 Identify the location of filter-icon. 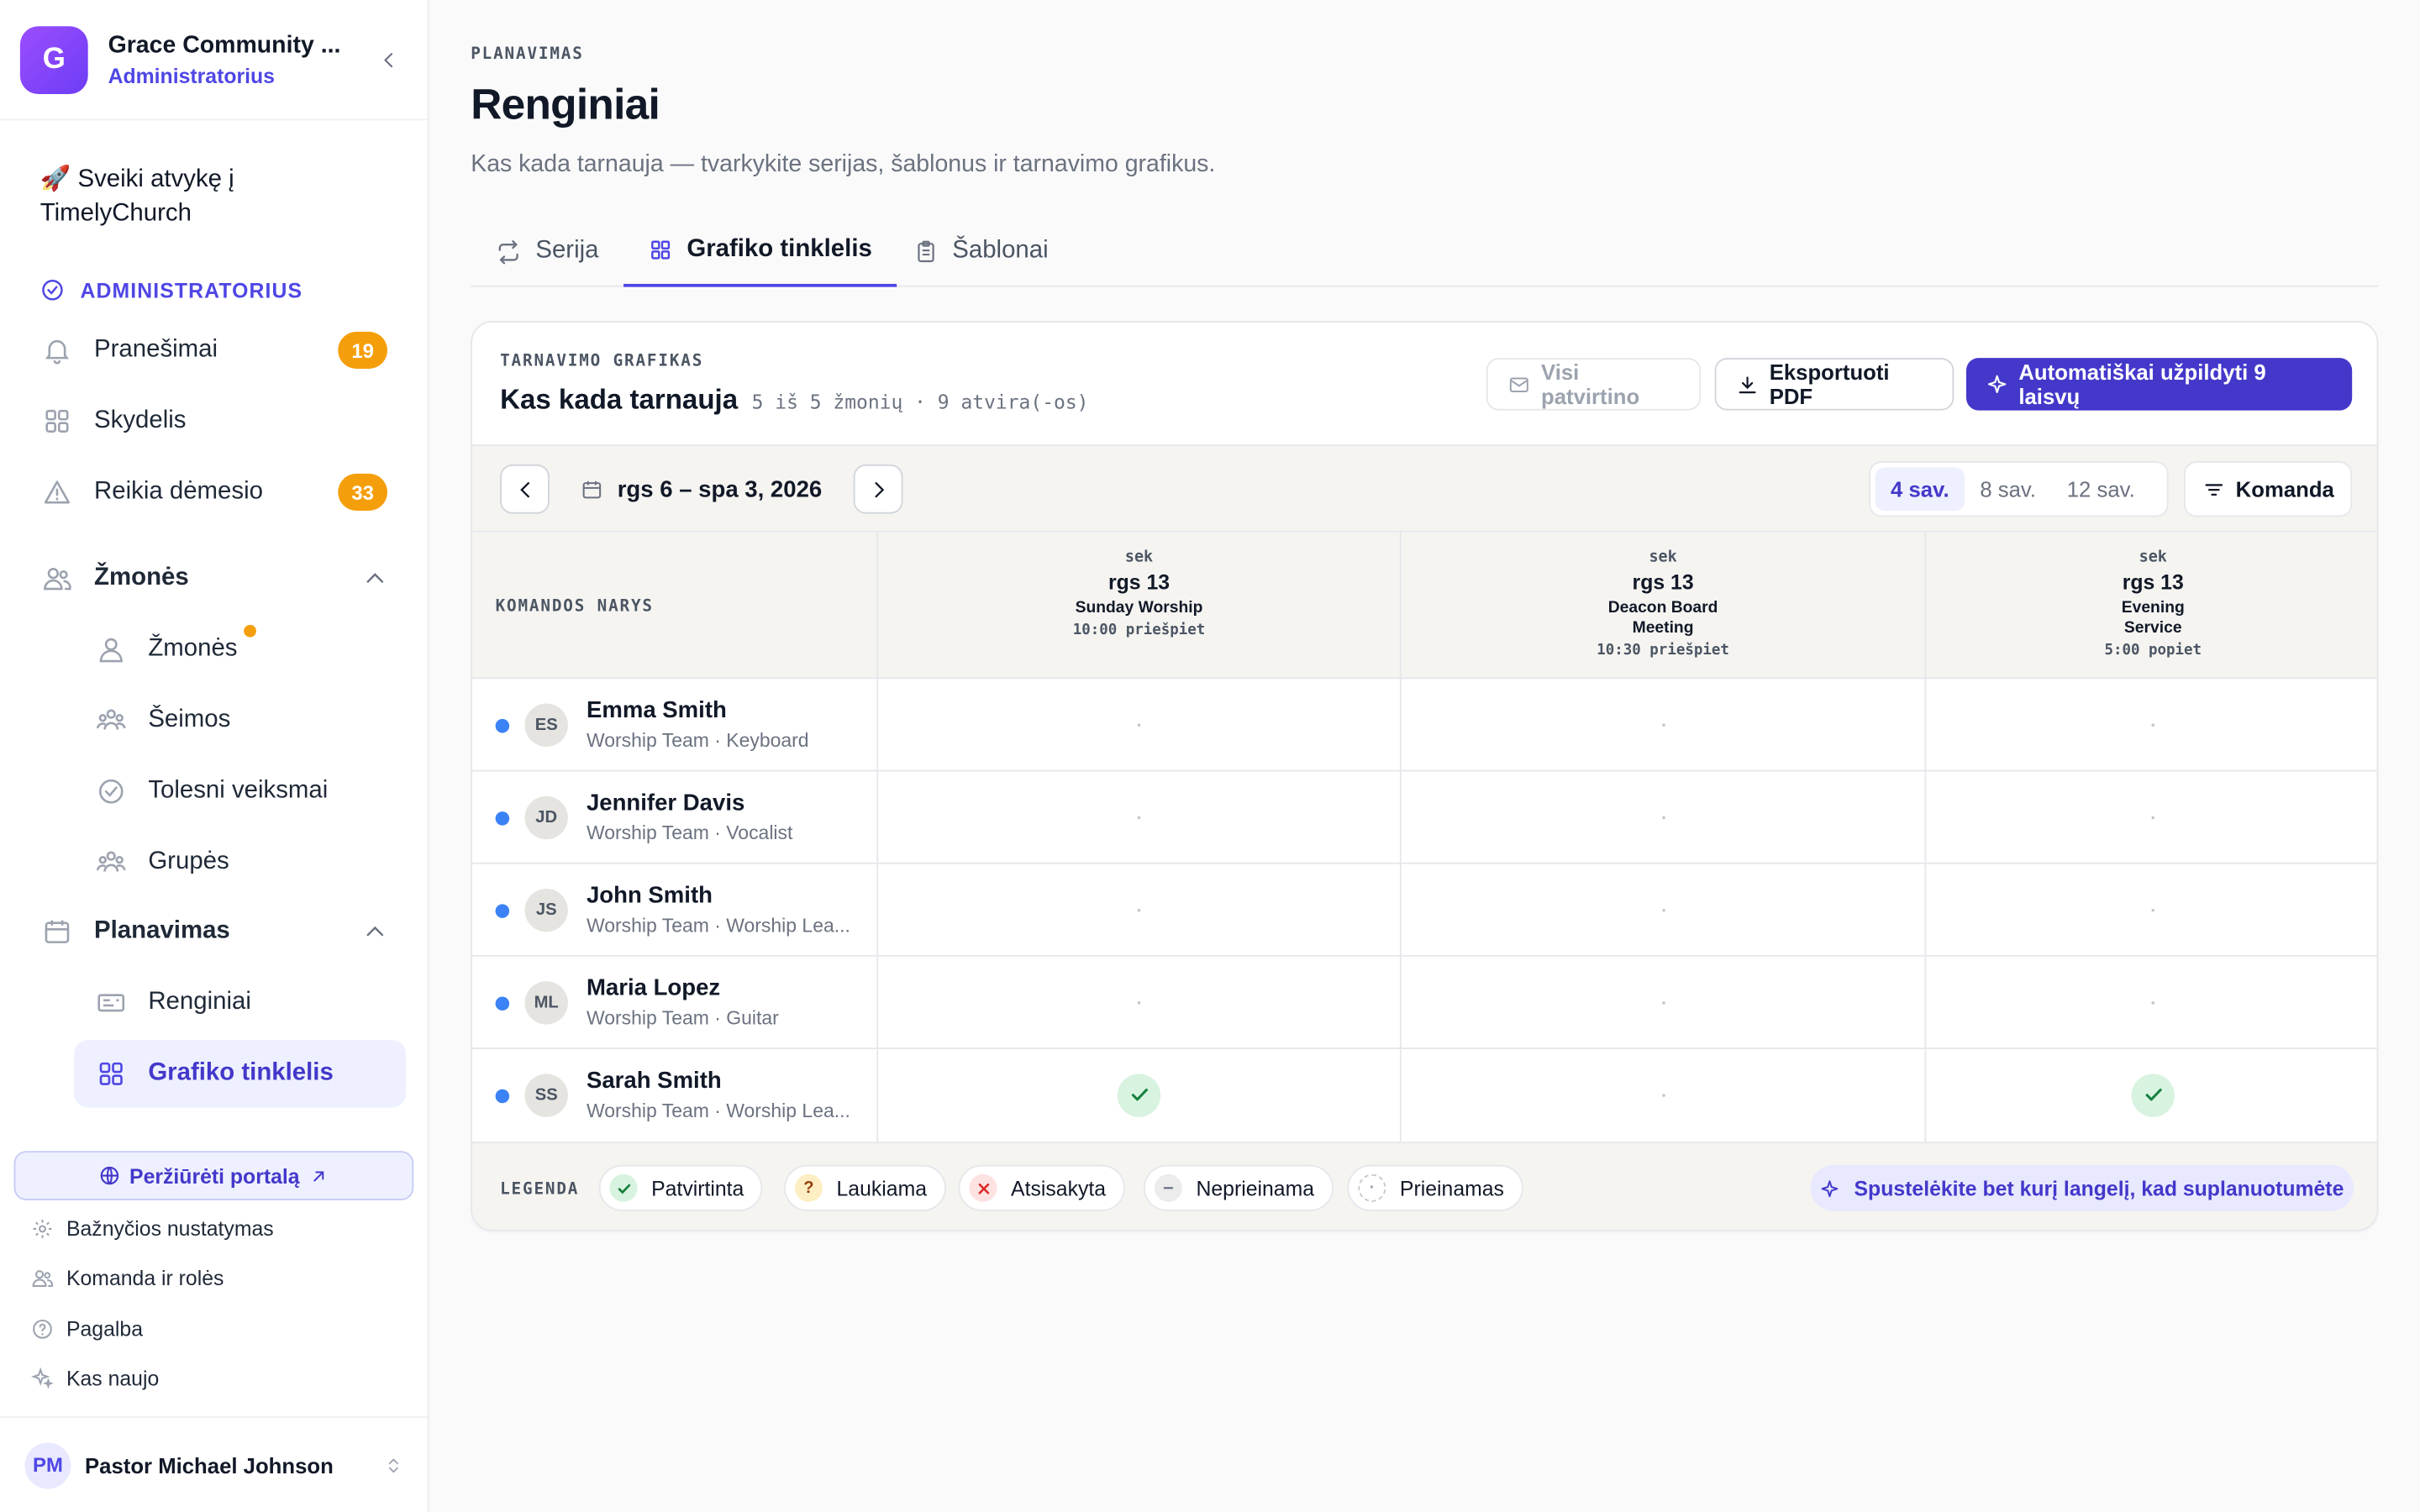
(2213, 489).